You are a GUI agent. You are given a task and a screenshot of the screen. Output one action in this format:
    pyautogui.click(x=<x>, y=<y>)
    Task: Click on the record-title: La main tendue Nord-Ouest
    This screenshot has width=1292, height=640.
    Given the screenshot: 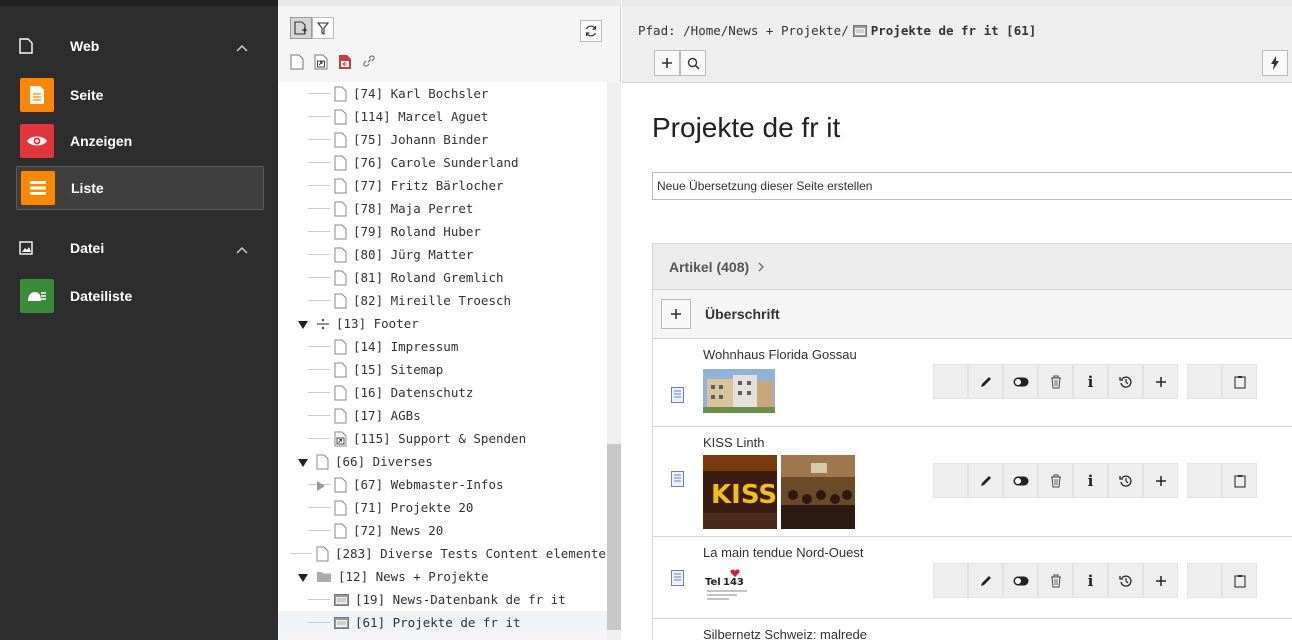 What is the action you would take?
    pyautogui.click(x=783, y=552)
    